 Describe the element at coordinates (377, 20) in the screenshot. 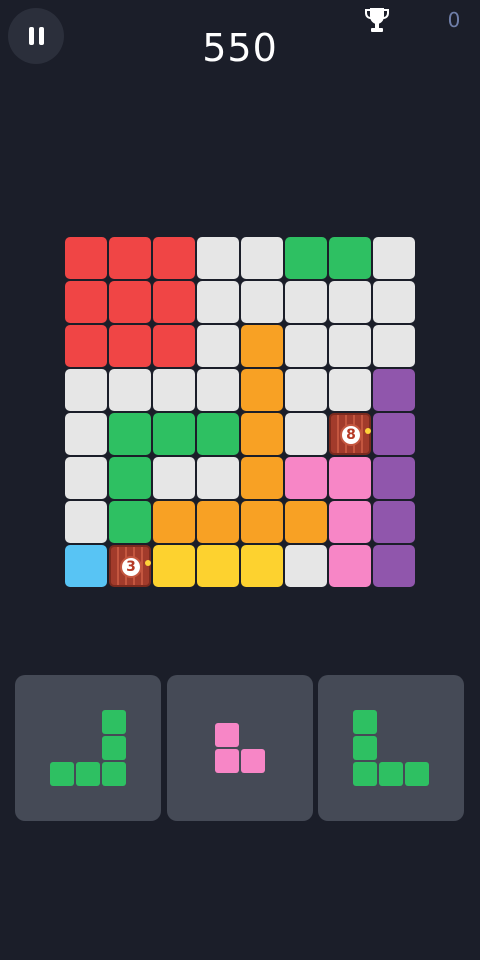

I see `trophy-icon` at that location.